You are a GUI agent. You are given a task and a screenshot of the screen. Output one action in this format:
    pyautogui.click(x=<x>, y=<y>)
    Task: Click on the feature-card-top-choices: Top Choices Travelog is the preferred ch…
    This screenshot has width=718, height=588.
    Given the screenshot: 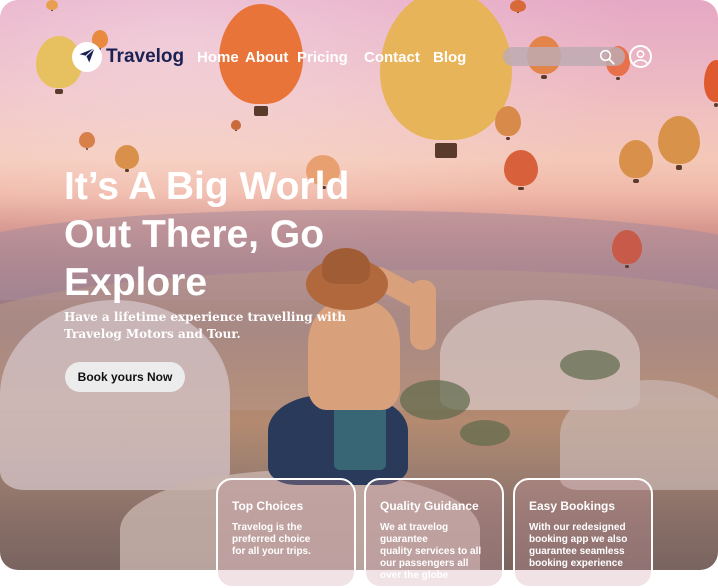 What is the action you would take?
    pyautogui.click(x=286, y=533)
    